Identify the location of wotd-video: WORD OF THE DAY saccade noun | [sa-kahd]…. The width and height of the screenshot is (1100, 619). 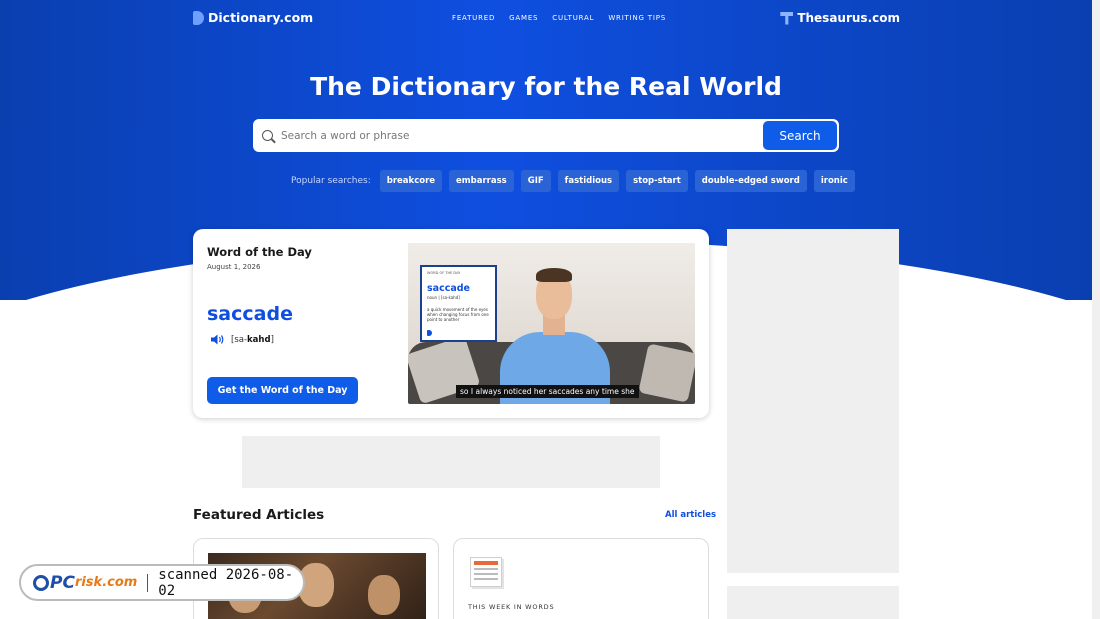
(551, 323).